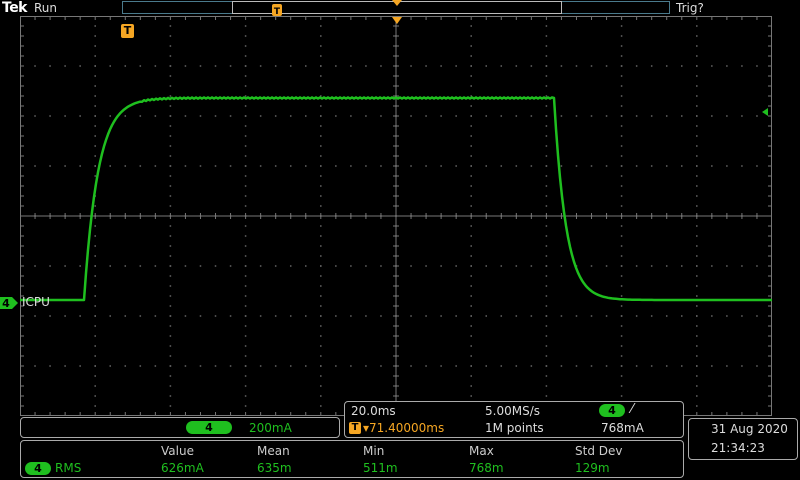 Image resolution: width=800 pixels, height=480 pixels. I want to click on date: 31 Aug 2020, so click(749, 429).